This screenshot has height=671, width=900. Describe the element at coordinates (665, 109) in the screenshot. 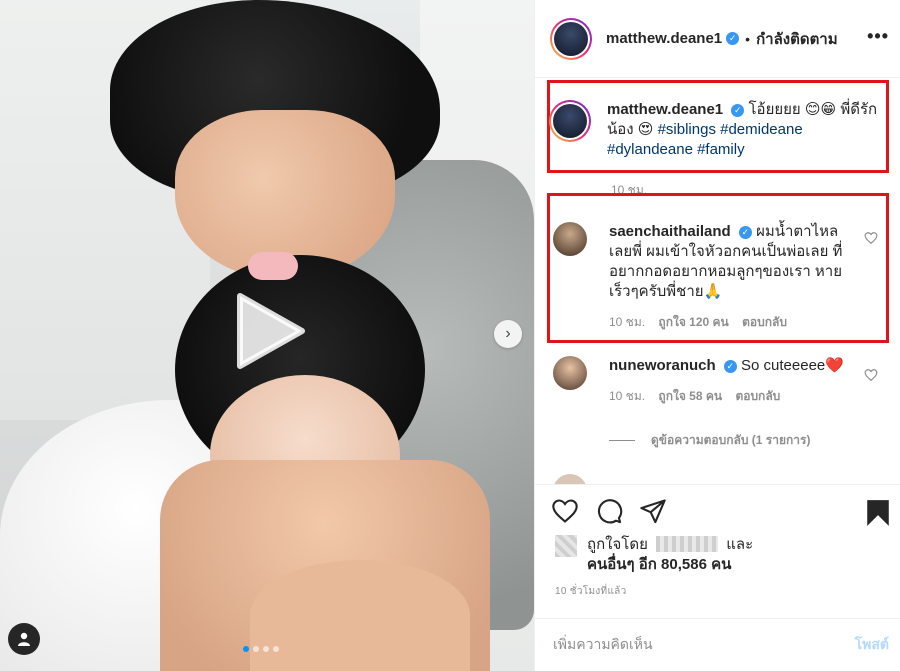

I see `caption-username: matthew.deane1` at that location.